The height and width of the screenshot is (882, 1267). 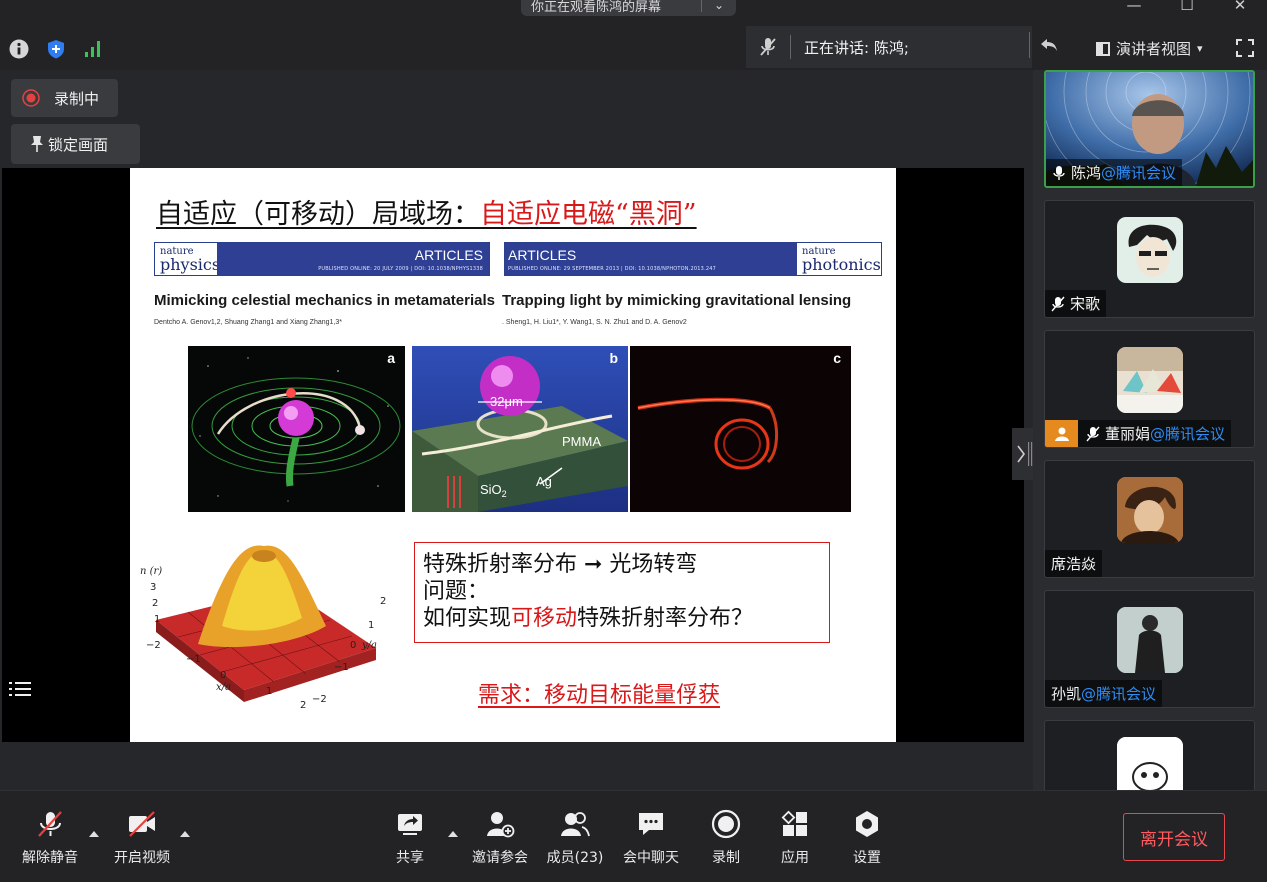 I want to click on y-tick-m2: −2, so click(x=319, y=699).